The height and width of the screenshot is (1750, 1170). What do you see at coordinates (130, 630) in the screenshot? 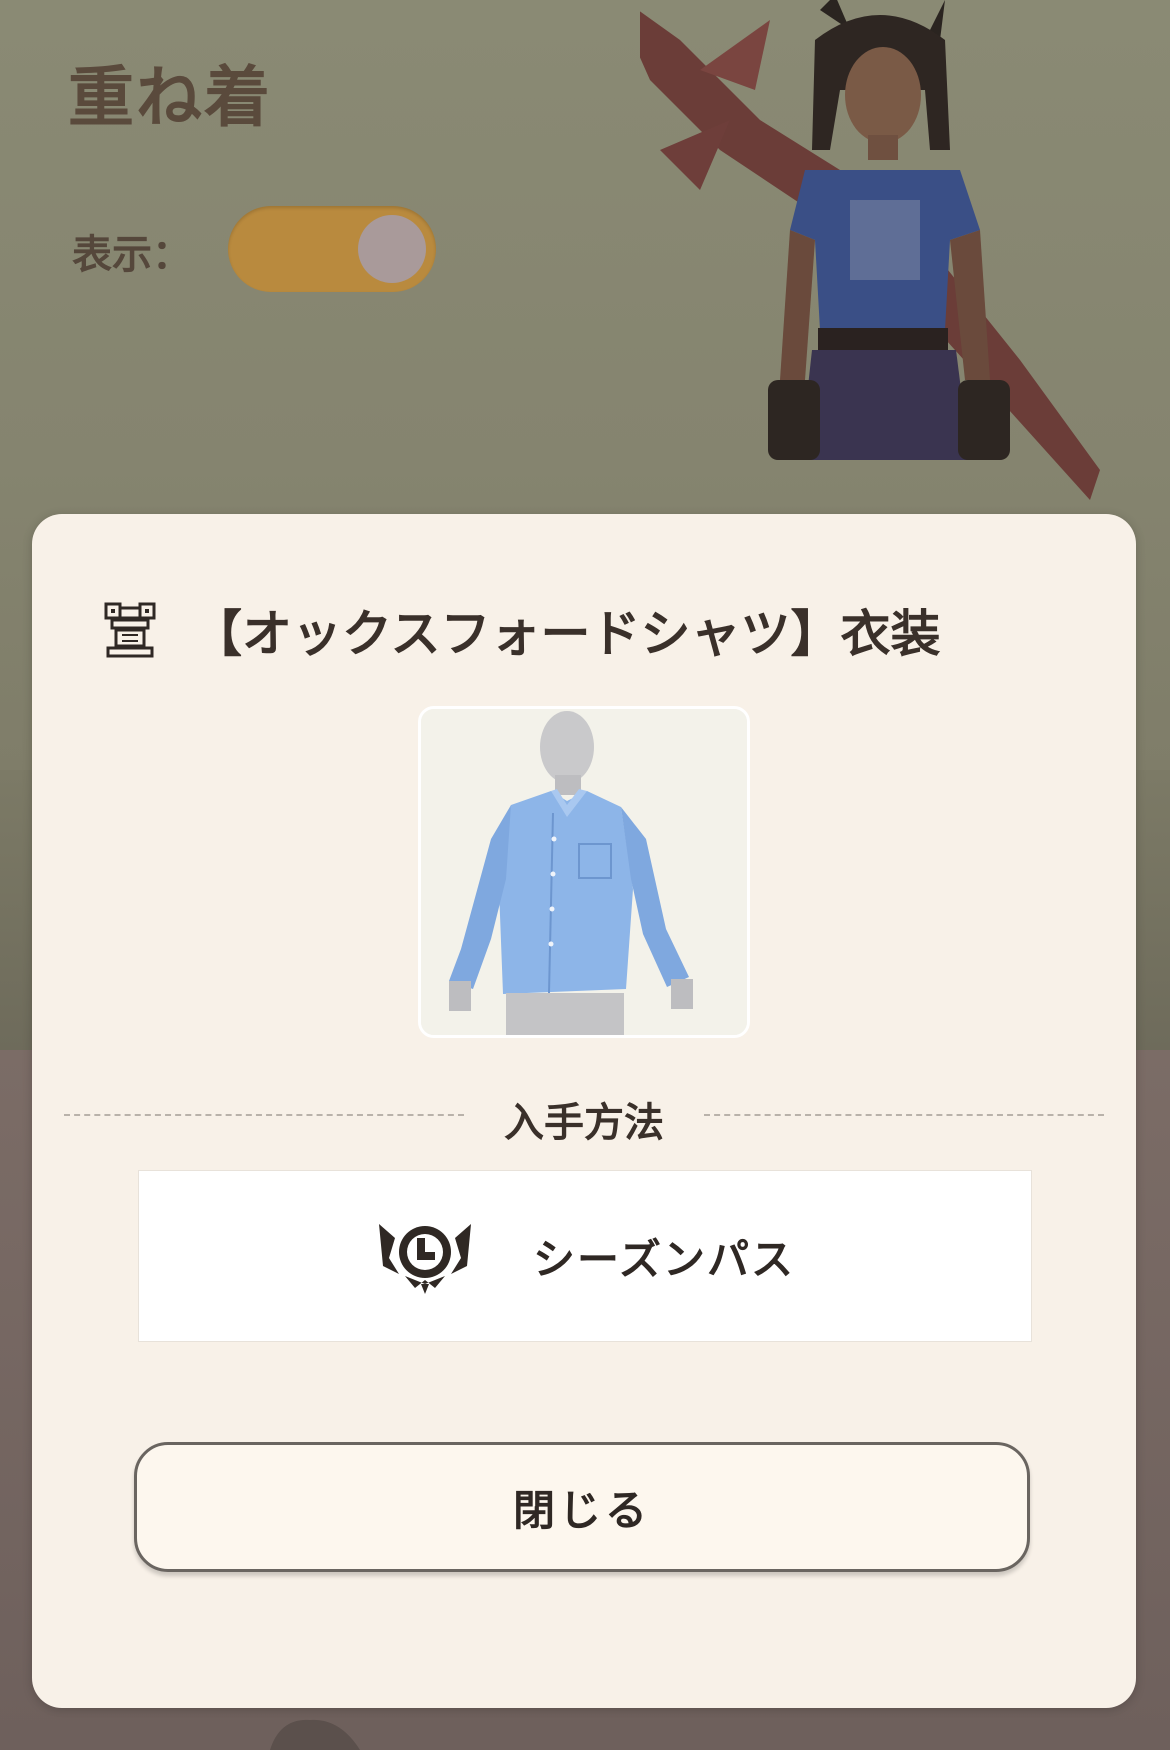
I see `armor-chest-icon` at bounding box center [130, 630].